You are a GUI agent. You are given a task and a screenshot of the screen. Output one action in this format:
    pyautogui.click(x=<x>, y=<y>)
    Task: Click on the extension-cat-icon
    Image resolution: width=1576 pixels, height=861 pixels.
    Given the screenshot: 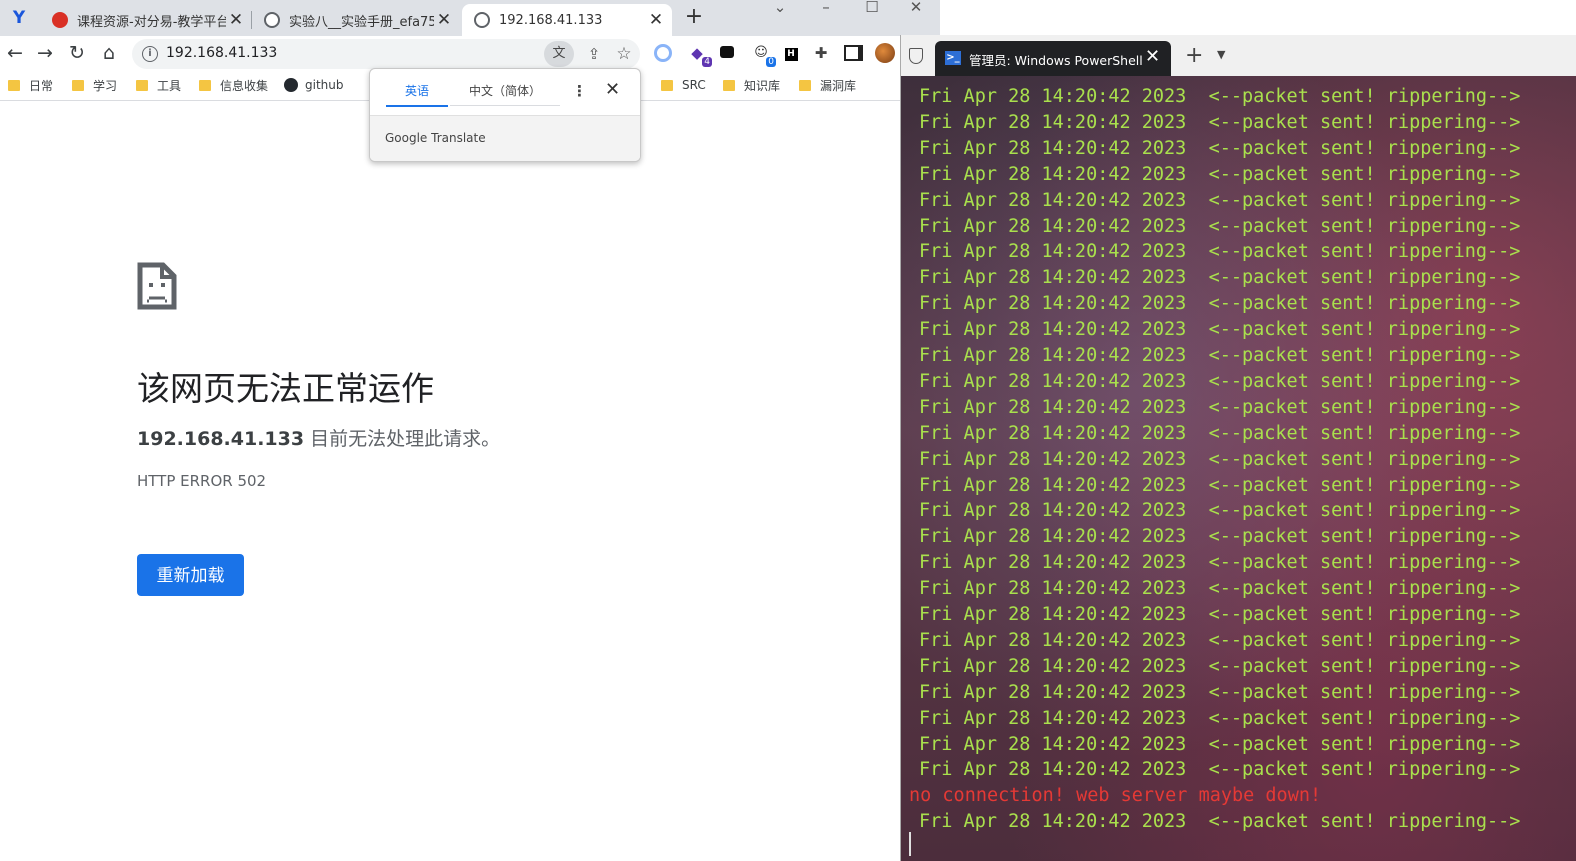 What is the action you would take?
    pyautogui.click(x=727, y=53)
    